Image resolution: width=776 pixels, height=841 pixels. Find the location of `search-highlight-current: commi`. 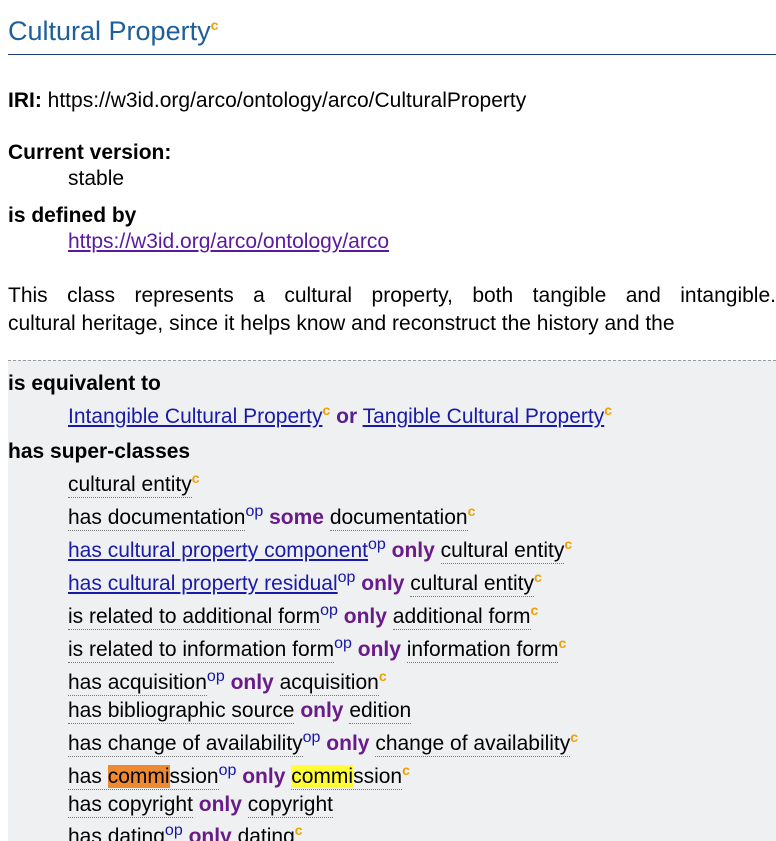

search-highlight-current: commi is located at coordinates (138, 776).